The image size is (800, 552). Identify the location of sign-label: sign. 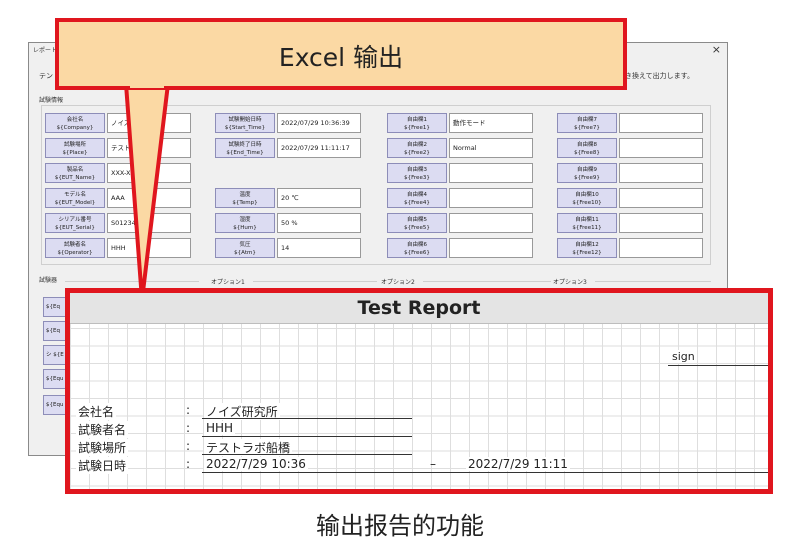
(683, 356).